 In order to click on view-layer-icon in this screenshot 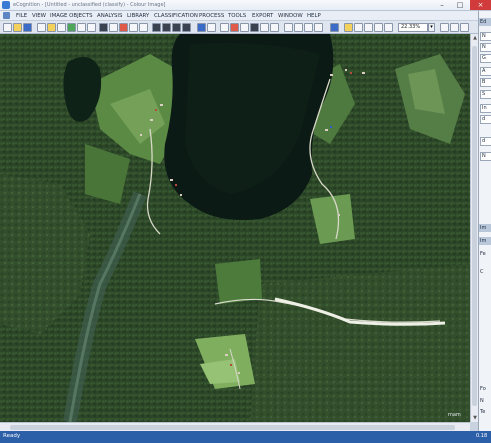, I will do `click(103, 27)`.